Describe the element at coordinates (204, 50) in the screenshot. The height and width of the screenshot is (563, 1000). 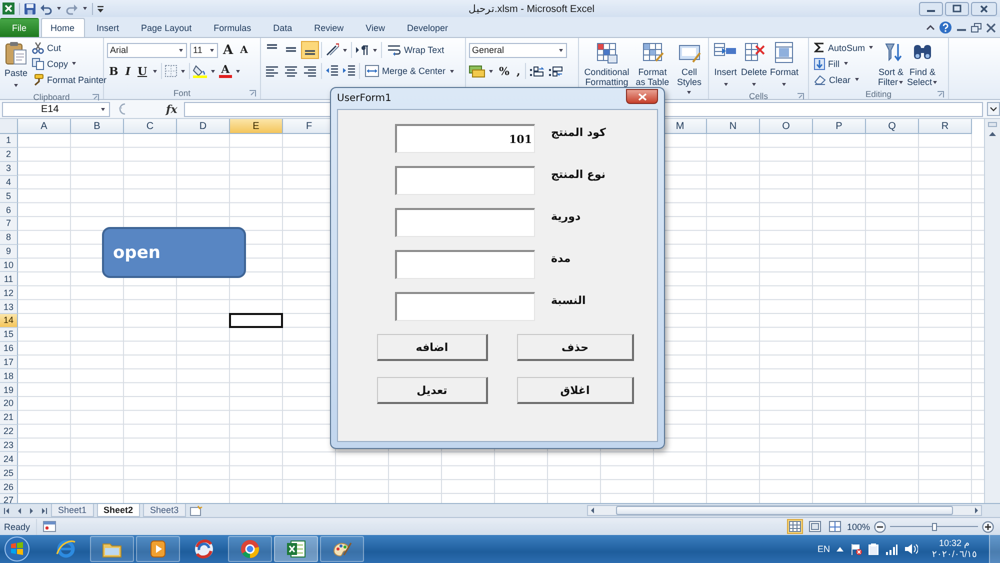
I see `font-size-field: 11` at that location.